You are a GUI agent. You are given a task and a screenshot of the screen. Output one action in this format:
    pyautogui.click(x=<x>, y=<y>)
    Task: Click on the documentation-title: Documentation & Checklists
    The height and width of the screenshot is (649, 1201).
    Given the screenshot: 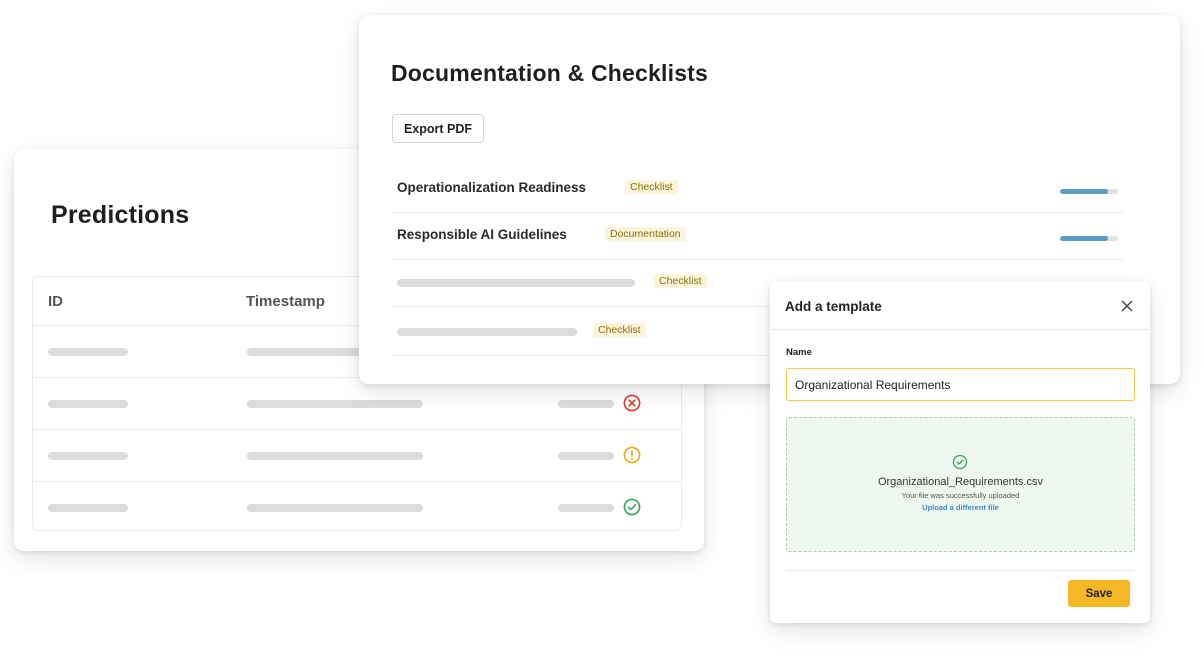 What is the action you would take?
    pyautogui.click(x=550, y=73)
    